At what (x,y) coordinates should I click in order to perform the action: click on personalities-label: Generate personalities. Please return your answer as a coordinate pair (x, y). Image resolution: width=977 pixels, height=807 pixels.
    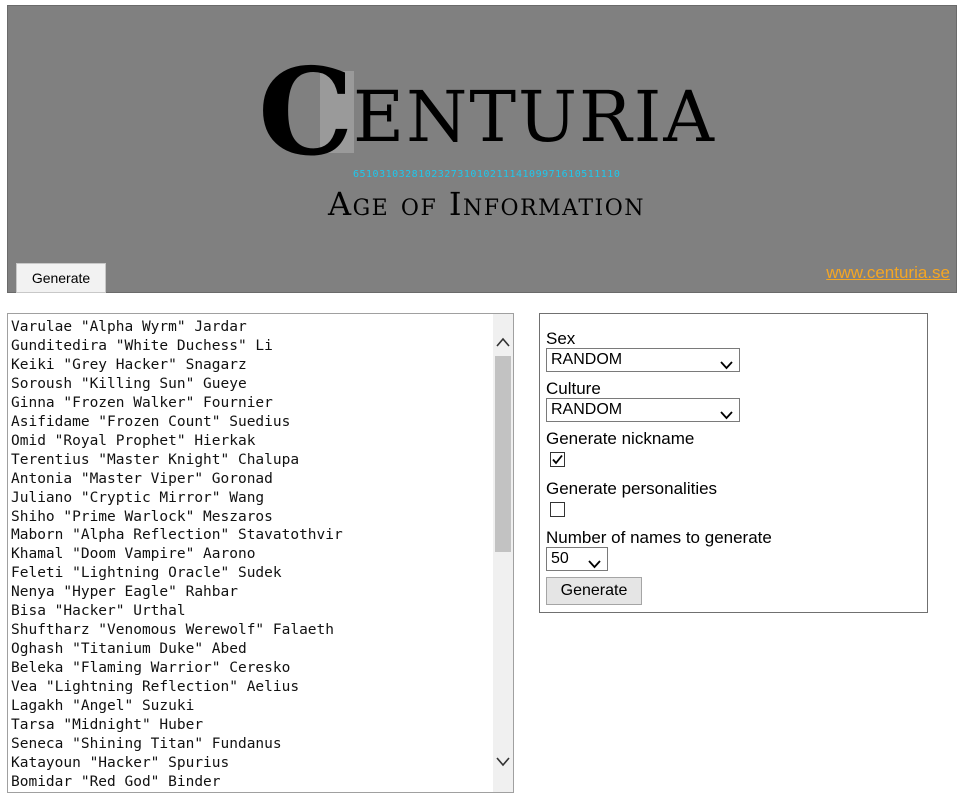
    Looking at the image, I should click on (632, 488).